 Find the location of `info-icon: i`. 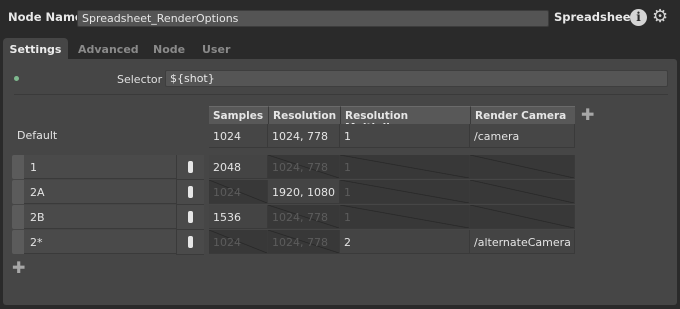

info-icon: i is located at coordinates (638, 17).